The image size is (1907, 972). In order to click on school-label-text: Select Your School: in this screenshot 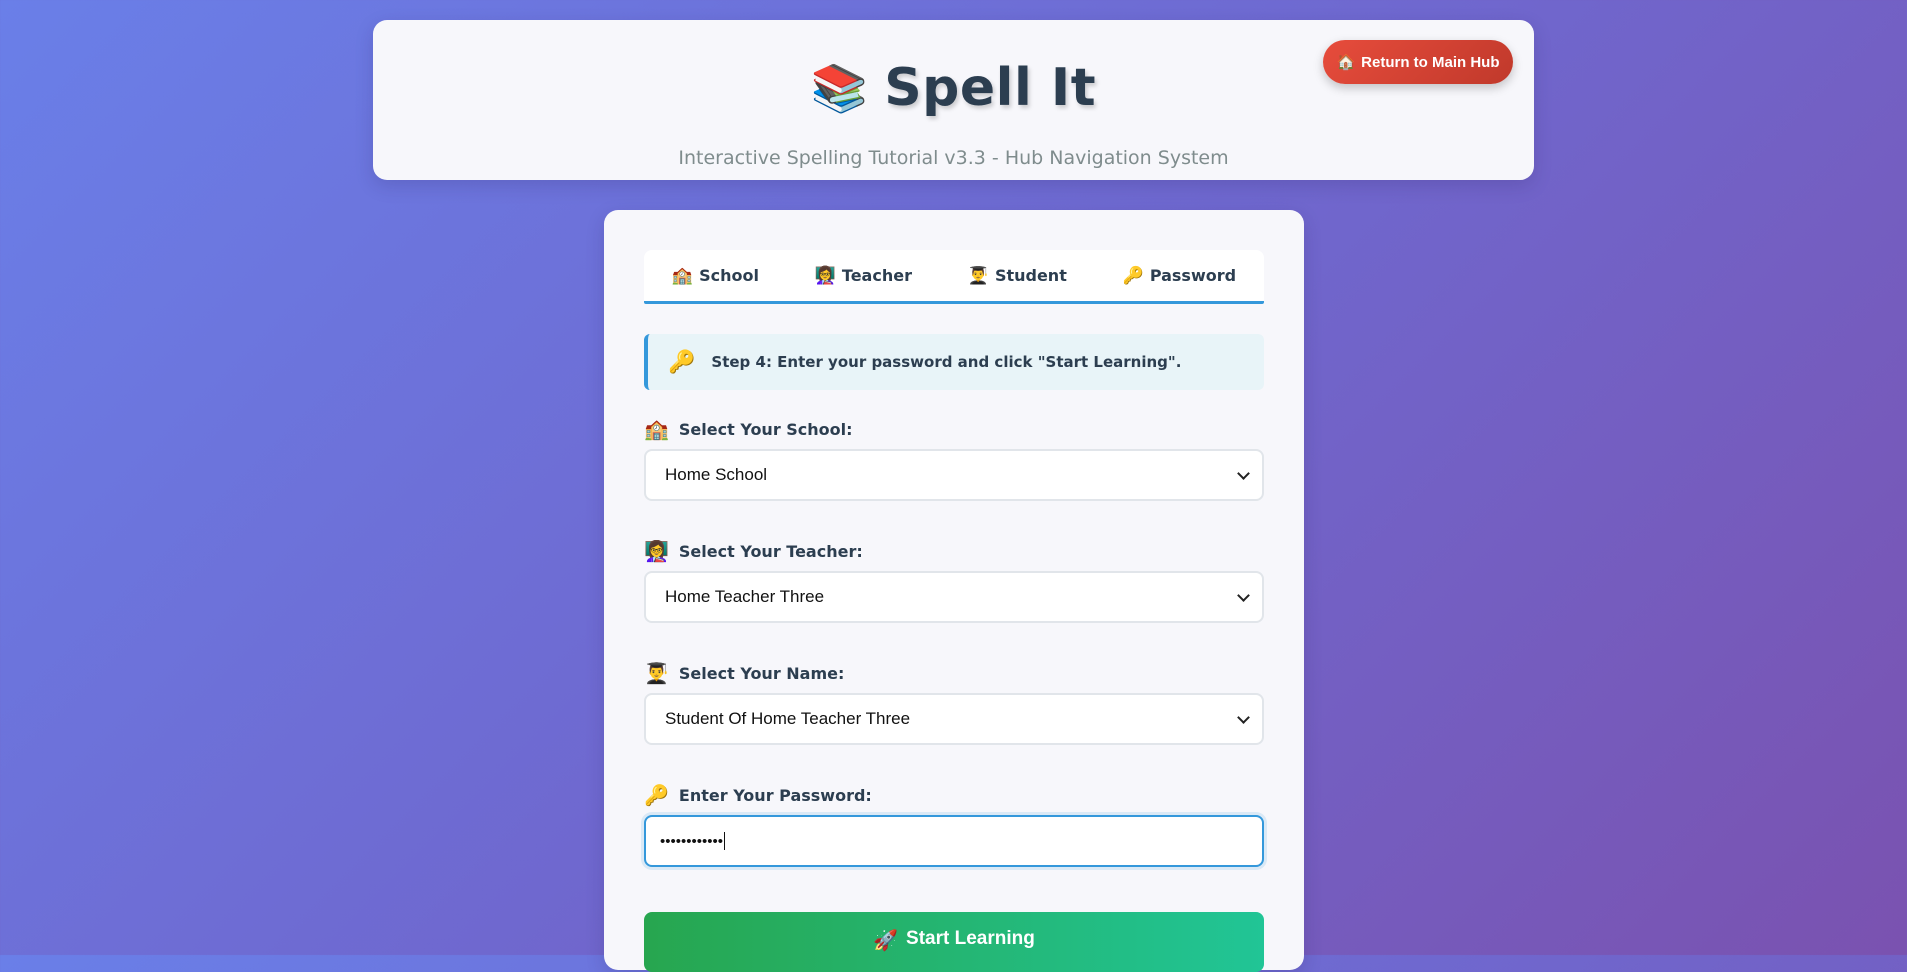, I will do `click(765, 429)`.